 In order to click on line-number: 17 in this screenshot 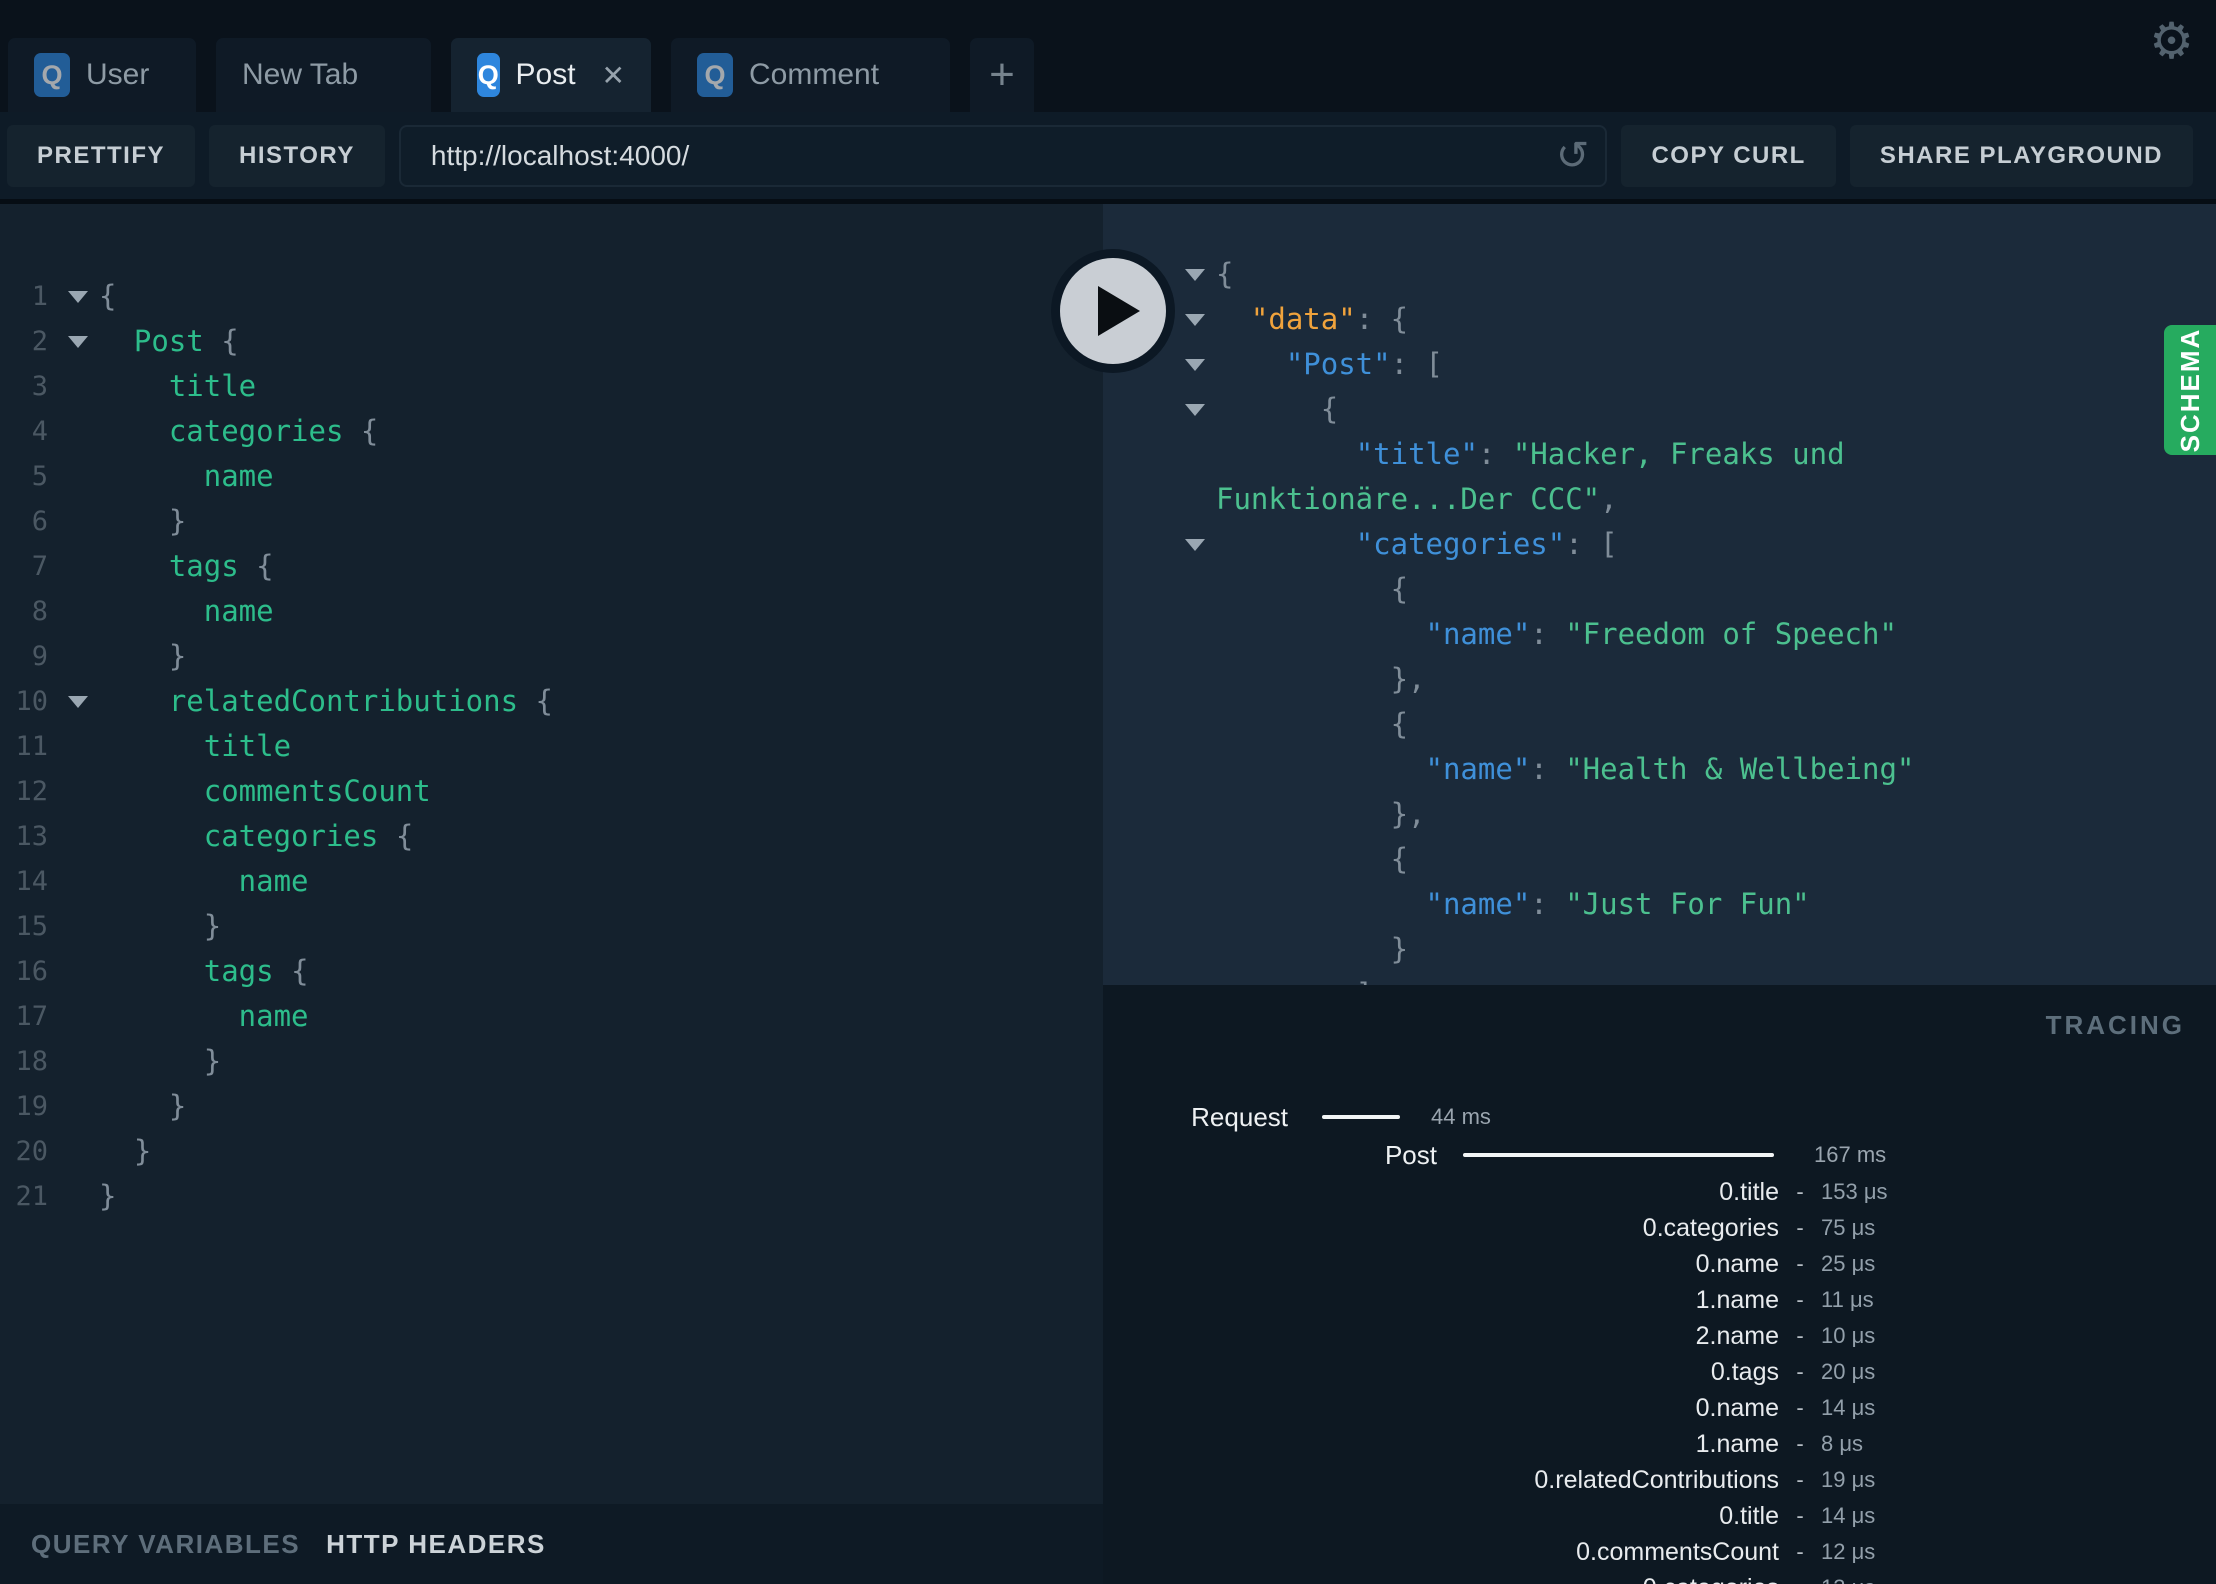, I will do `click(31, 1016)`.